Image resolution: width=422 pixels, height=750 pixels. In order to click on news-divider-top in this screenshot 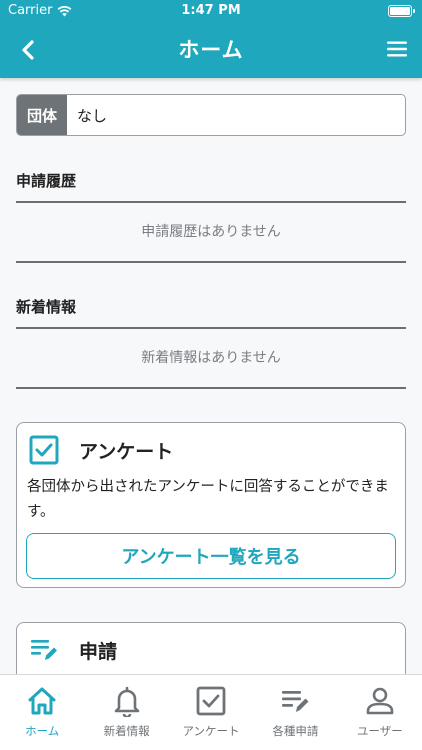, I will do `click(211, 328)`.